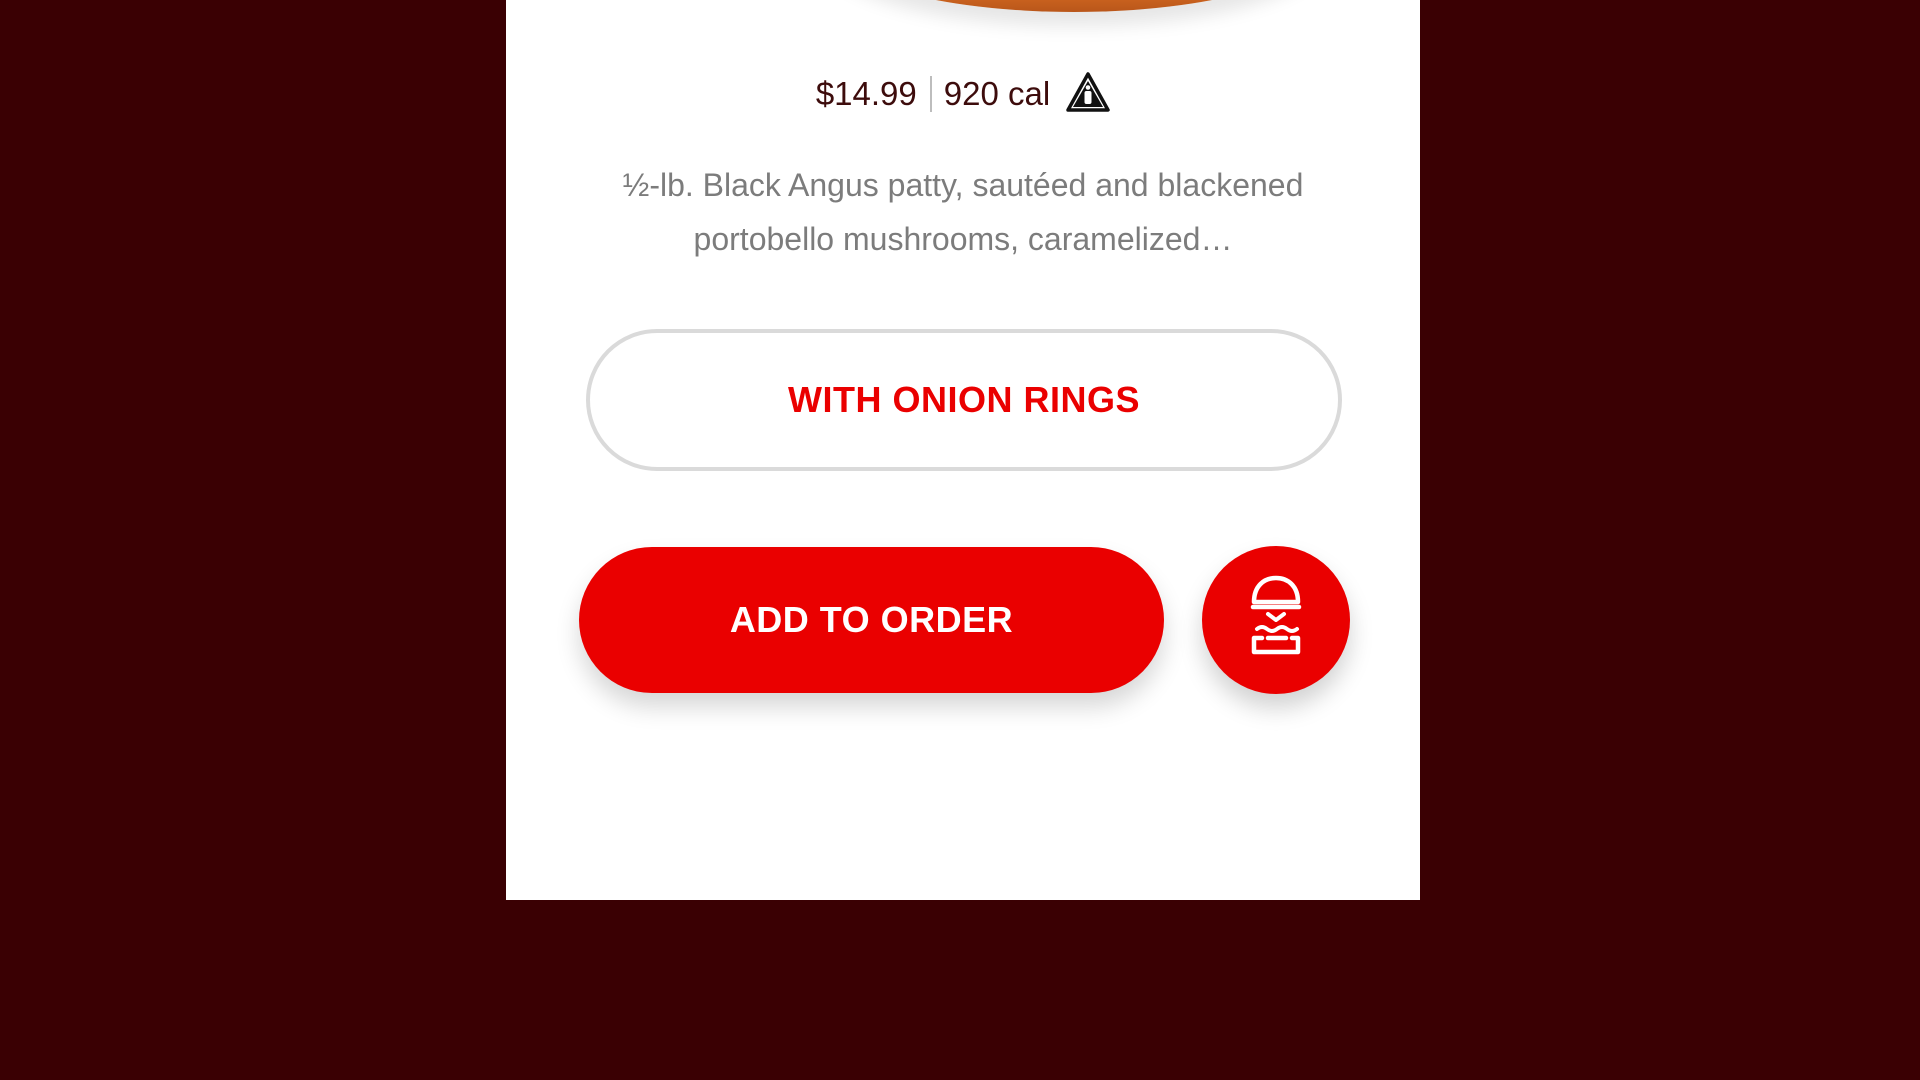 The width and height of the screenshot is (1920, 1080). Describe the element at coordinates (997, 93) in the screenshot. I see `calories: 920 cal` at that location.